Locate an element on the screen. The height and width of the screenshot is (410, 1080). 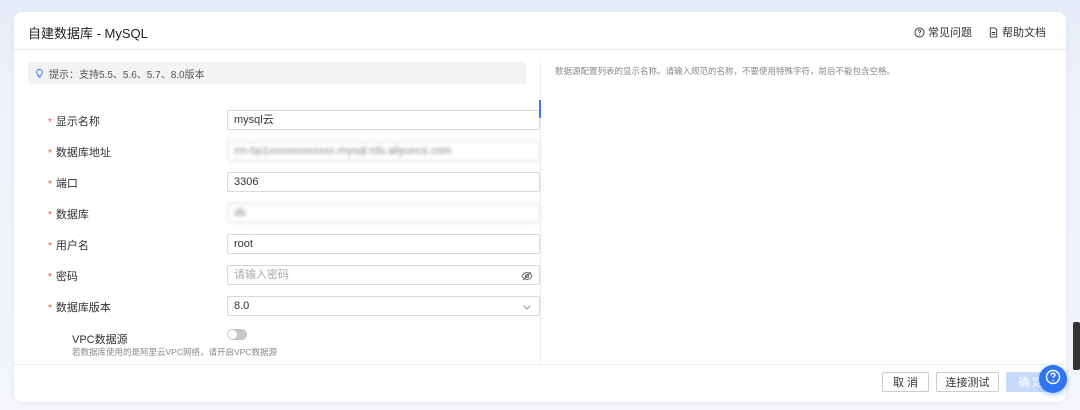
faq-link: 常见问题 is located at coordinates (943, 32).